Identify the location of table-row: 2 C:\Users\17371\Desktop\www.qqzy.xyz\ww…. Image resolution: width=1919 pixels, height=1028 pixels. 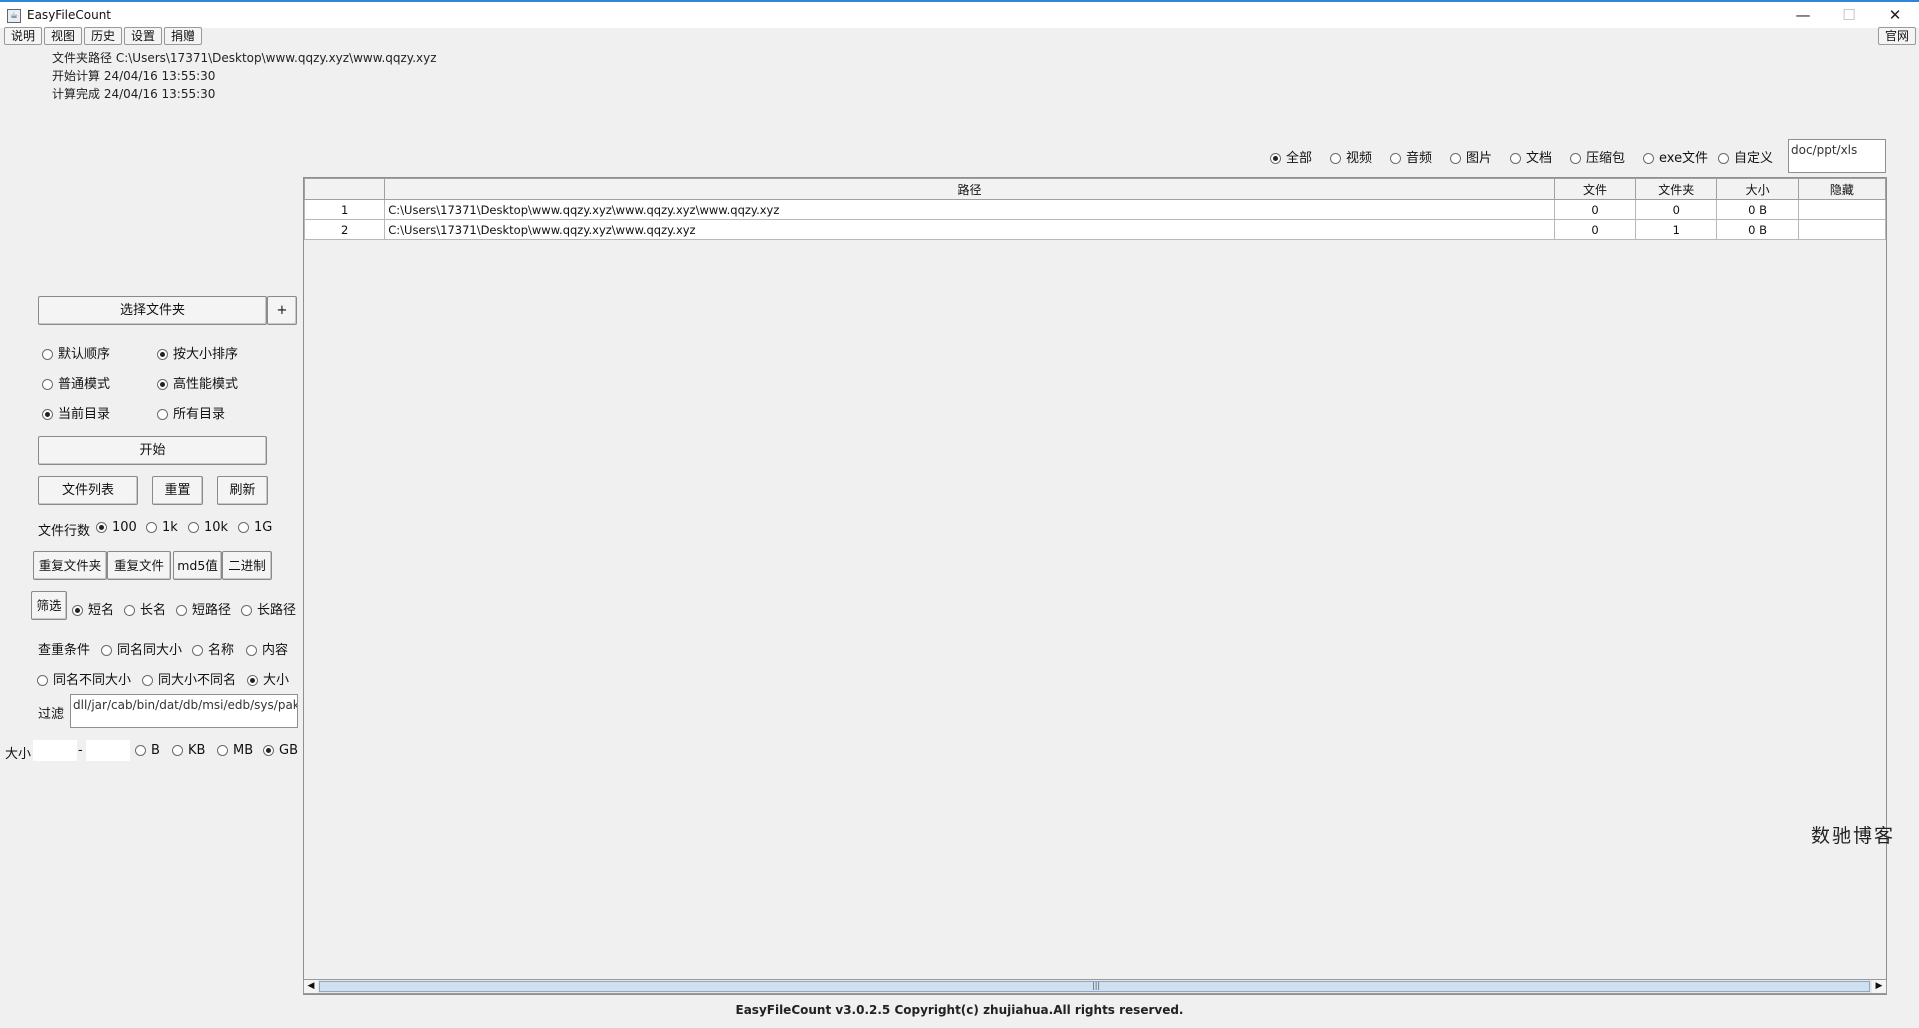
(1095, 229).